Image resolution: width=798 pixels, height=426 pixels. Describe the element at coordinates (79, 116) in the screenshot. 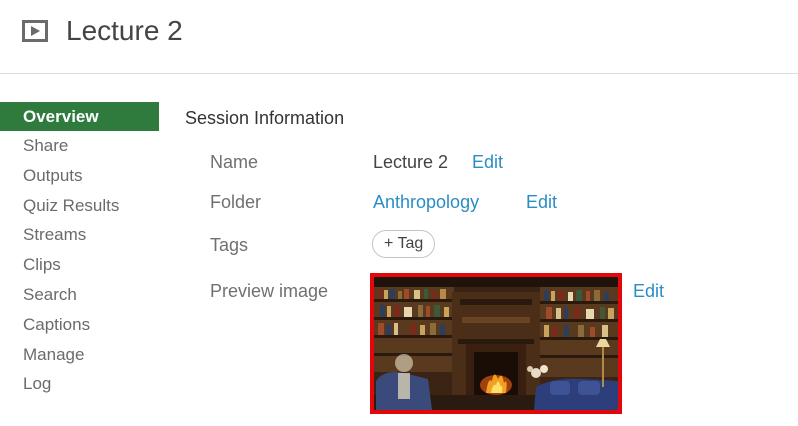

I see `sidebar-item-overview: Overview` at that location.